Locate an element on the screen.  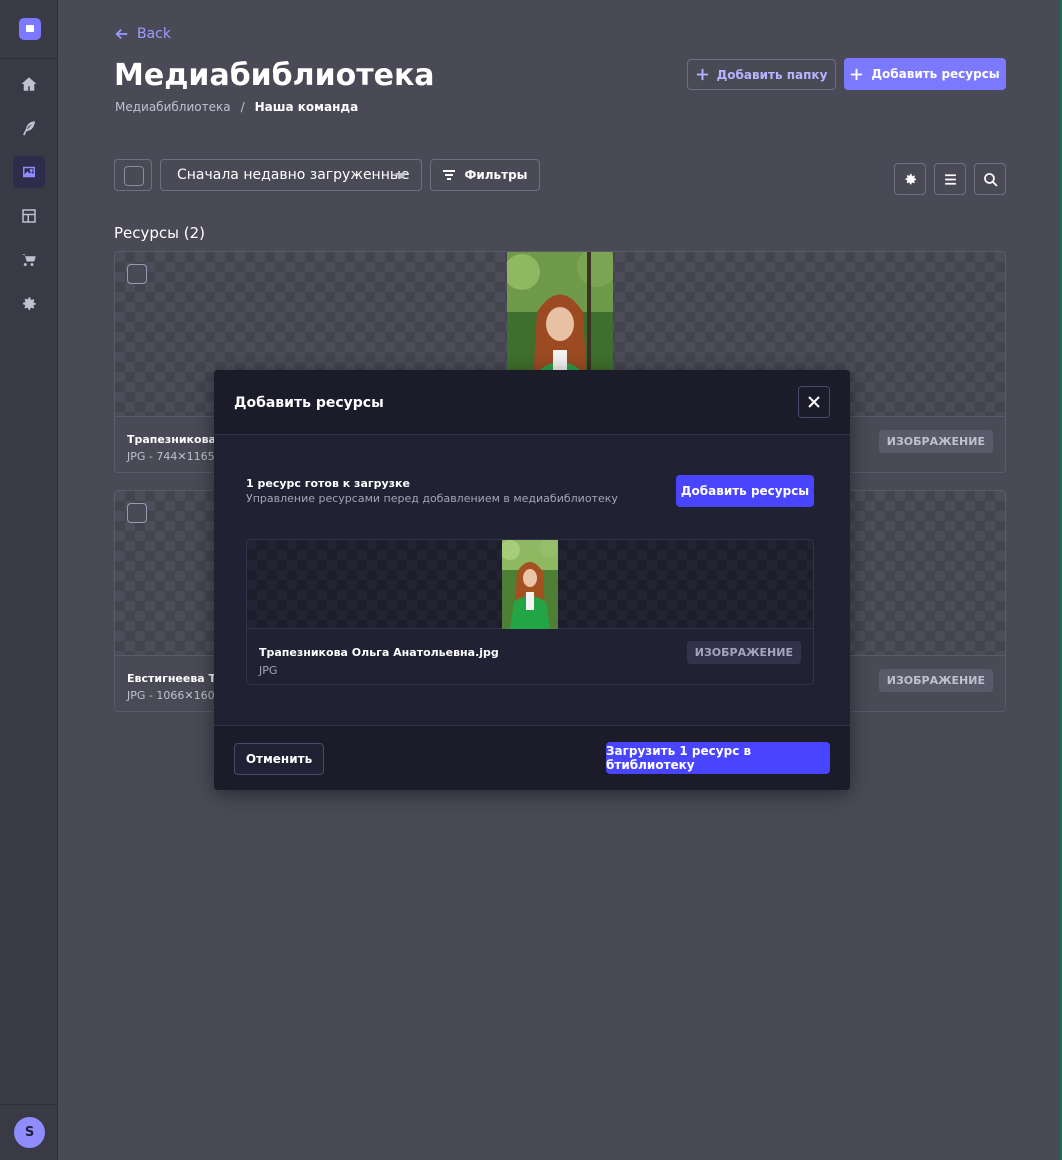
sort-select: Сначала недавно загруженные is located at coordinates (291, 175).